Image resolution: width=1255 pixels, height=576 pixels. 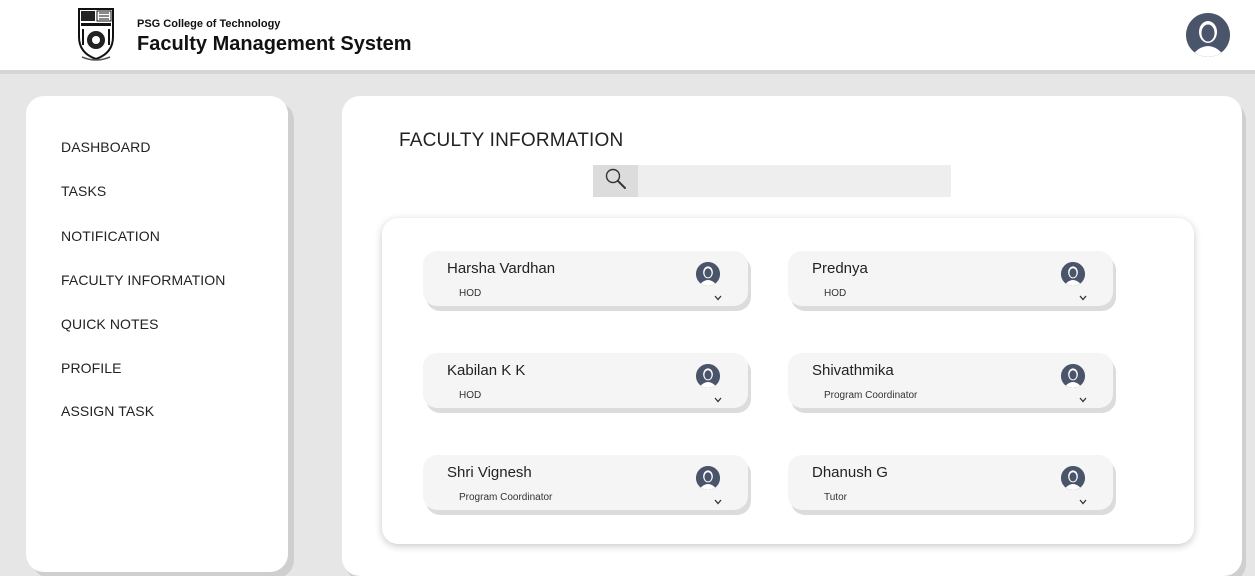 What do you see at coordinates (850, 472) in the screenshot?
I see `faculty-name: Dhanush G` at bounding box center [850, 472].